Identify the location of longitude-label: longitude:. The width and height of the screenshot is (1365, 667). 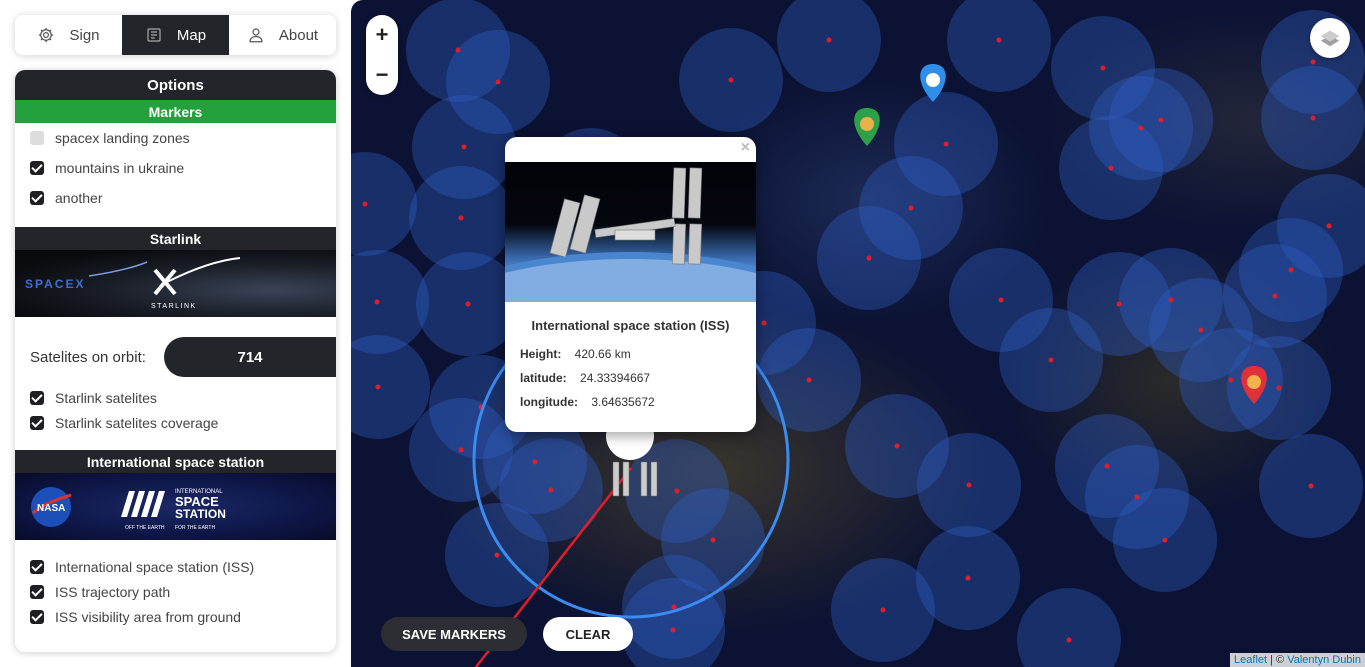
(549, 402).